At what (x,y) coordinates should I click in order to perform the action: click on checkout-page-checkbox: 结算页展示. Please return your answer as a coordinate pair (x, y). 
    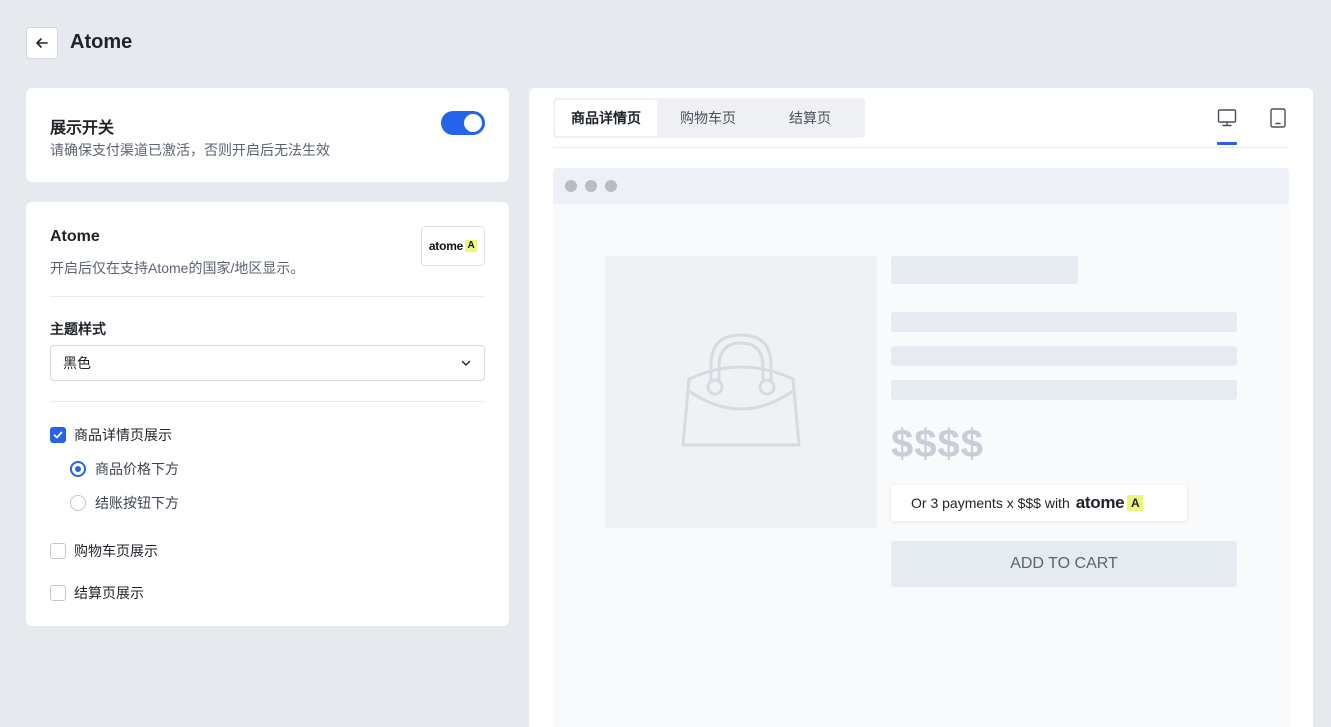
    Looking at the image, I should click on (97, 593).